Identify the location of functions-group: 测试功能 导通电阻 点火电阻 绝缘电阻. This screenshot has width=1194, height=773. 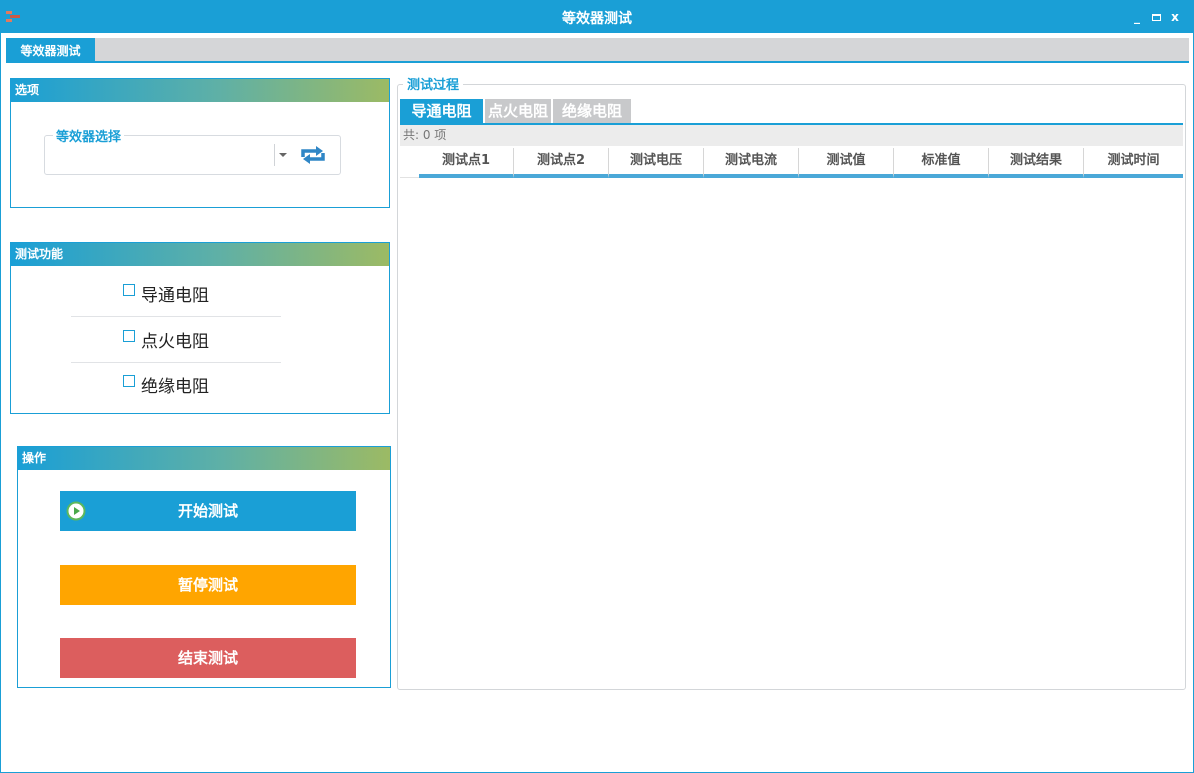
(200, 328).